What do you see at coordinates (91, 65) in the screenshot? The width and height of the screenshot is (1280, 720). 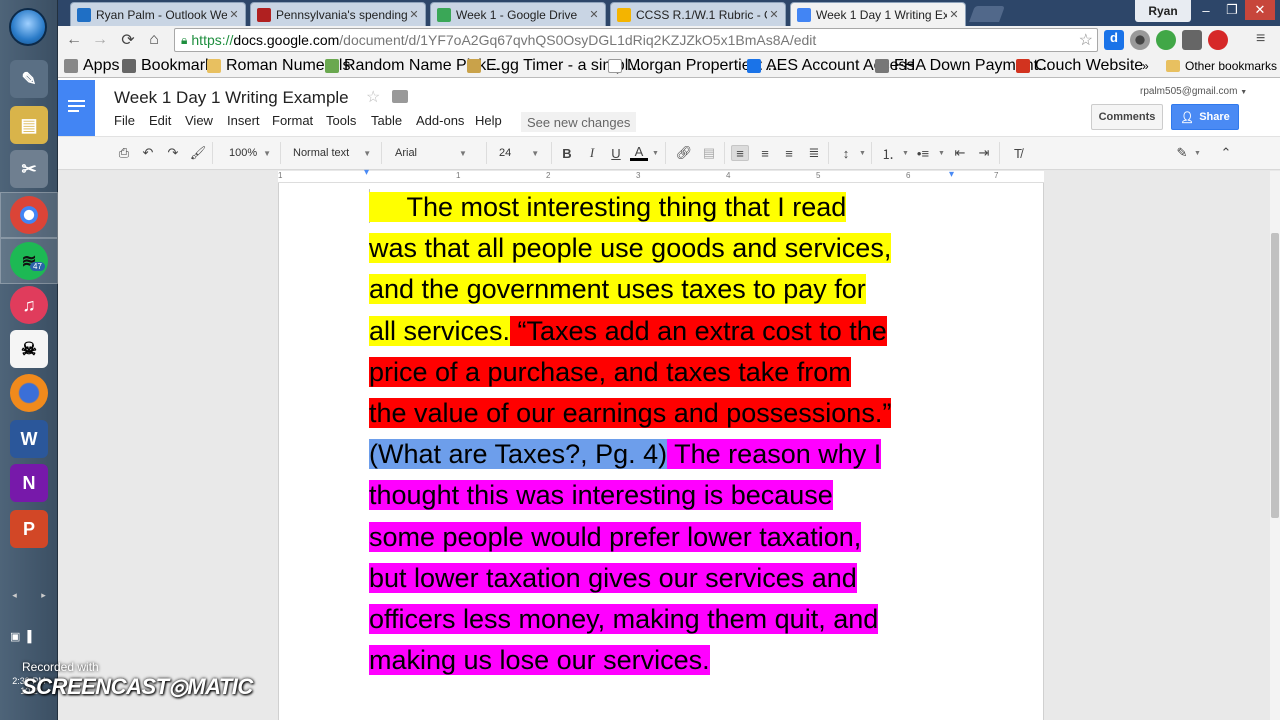 I see `bookmark-item: Apps` at bounding box center [91, 65].